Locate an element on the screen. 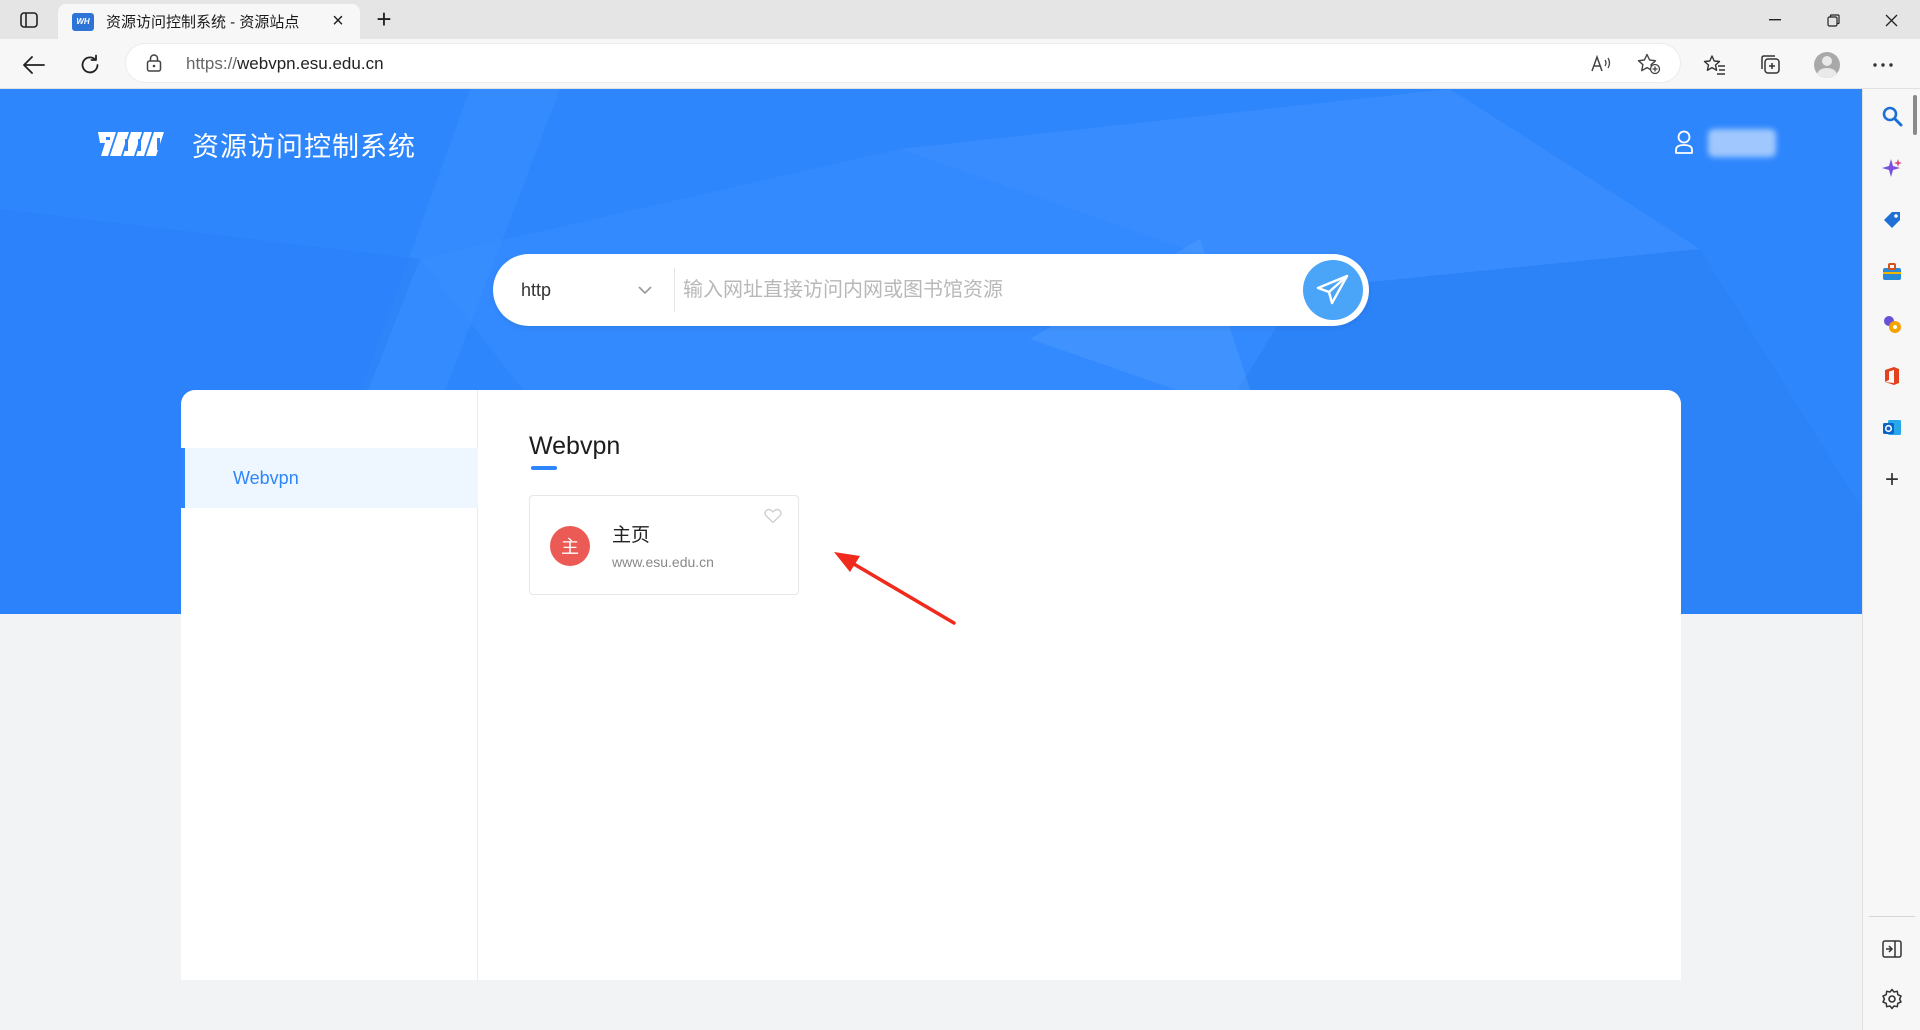 The width and height of the screenshot is (1920, 1030). system-title: 资源访问控制系统 is located at coordinates (304, 147).